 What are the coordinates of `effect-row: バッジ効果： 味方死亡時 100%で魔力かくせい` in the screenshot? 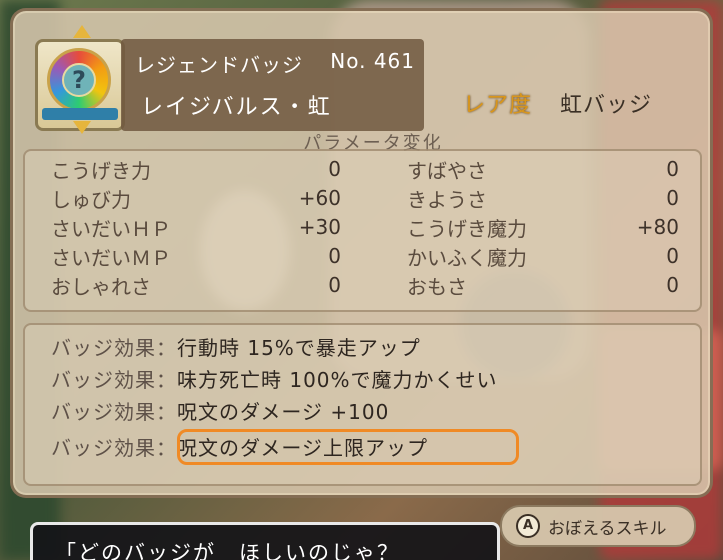 It's located at (274, 378).